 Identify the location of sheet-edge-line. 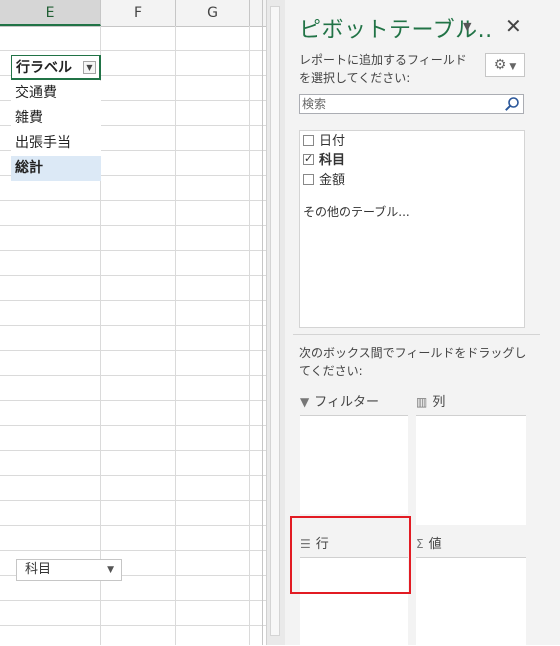
(262, 322).